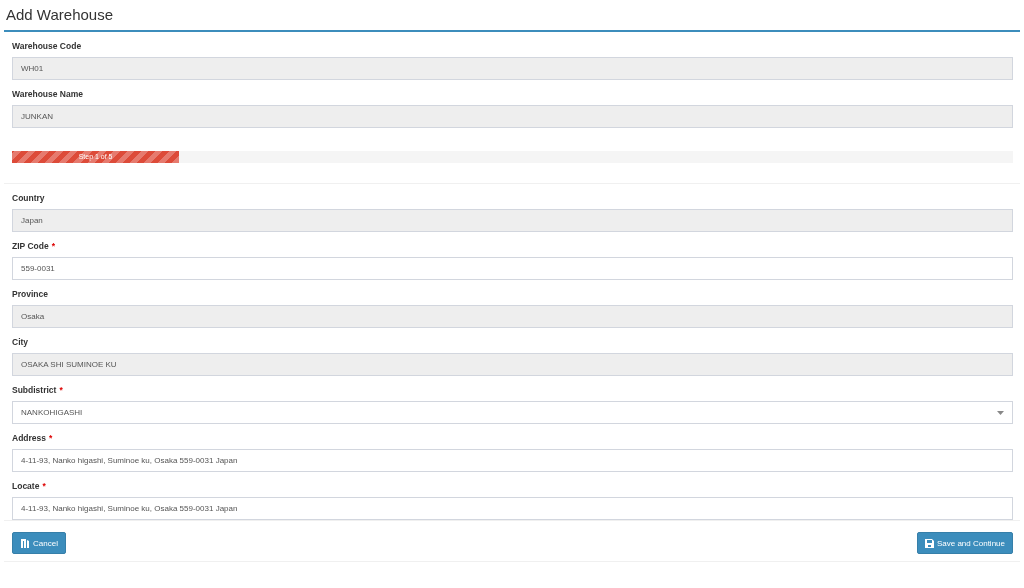 Image resolution: width=1024 pixels, height=588 pixels. What do you see at coordinates (512, 220) in the screenshot?
I see `input-field: Japan` at bounding box center [512, 220].